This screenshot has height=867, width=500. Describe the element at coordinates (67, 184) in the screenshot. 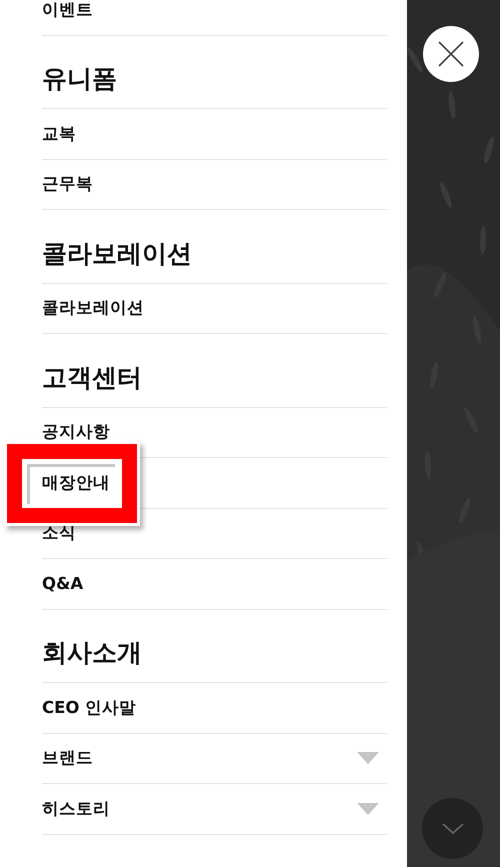

I see `menu-item: 근무복` at that location.